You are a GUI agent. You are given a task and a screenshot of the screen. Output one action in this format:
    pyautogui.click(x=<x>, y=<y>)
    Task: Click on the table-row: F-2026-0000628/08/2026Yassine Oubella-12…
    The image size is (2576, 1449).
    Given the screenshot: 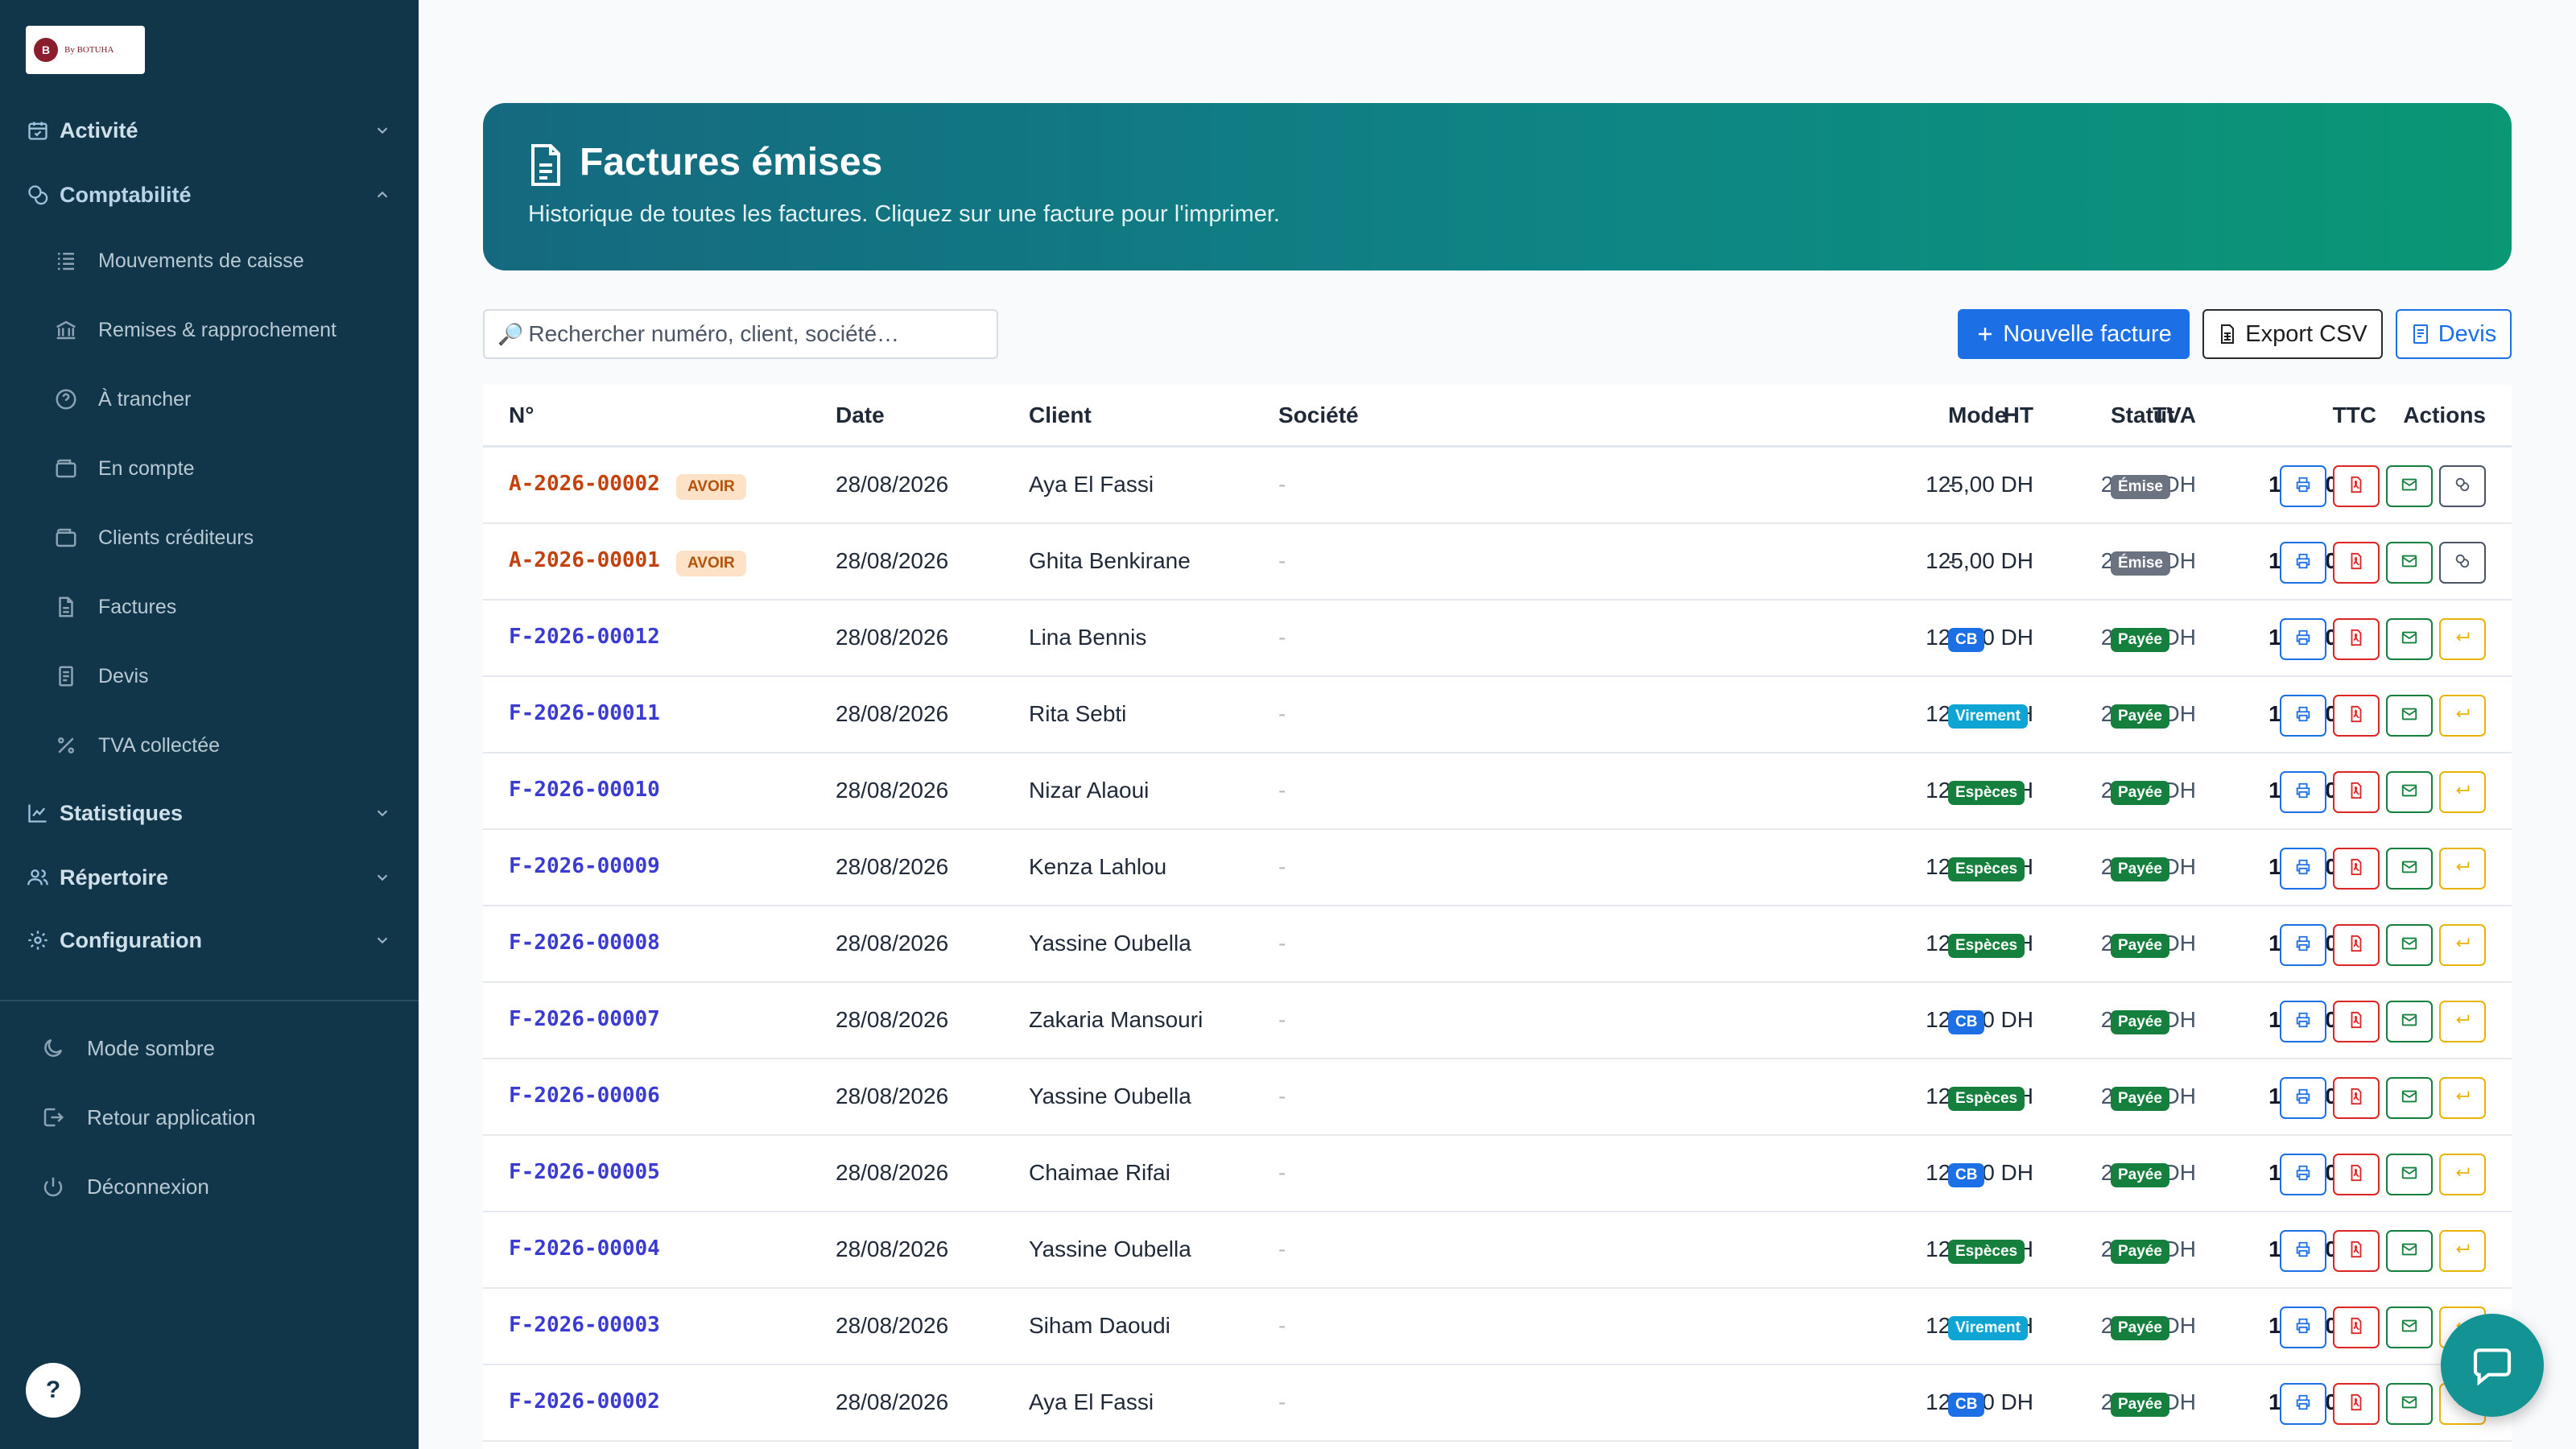 What is the action you would take?
    pyautogui.click(x=1497, y=1097)
    